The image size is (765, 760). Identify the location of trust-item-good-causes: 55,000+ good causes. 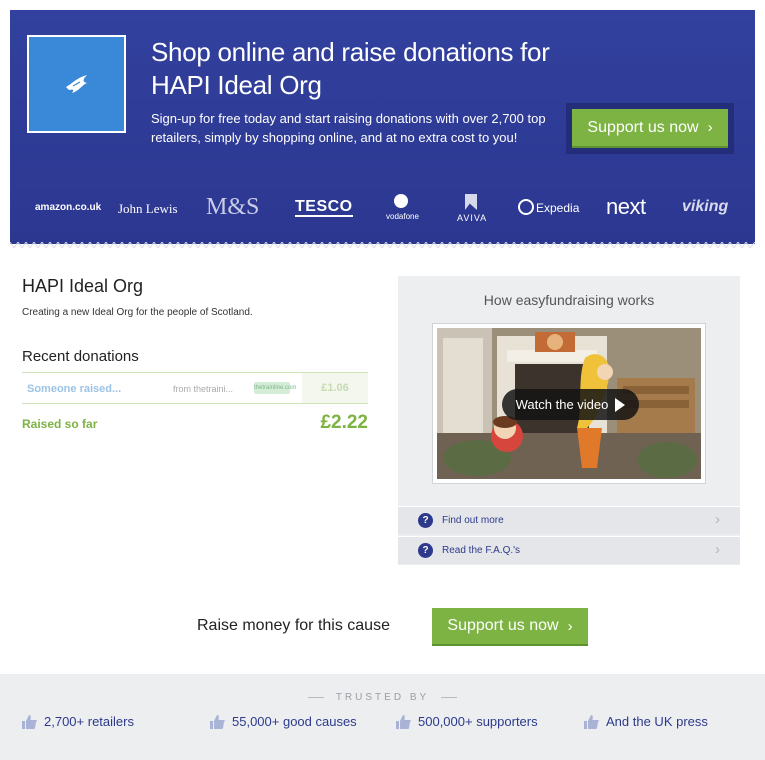
(283, 721).